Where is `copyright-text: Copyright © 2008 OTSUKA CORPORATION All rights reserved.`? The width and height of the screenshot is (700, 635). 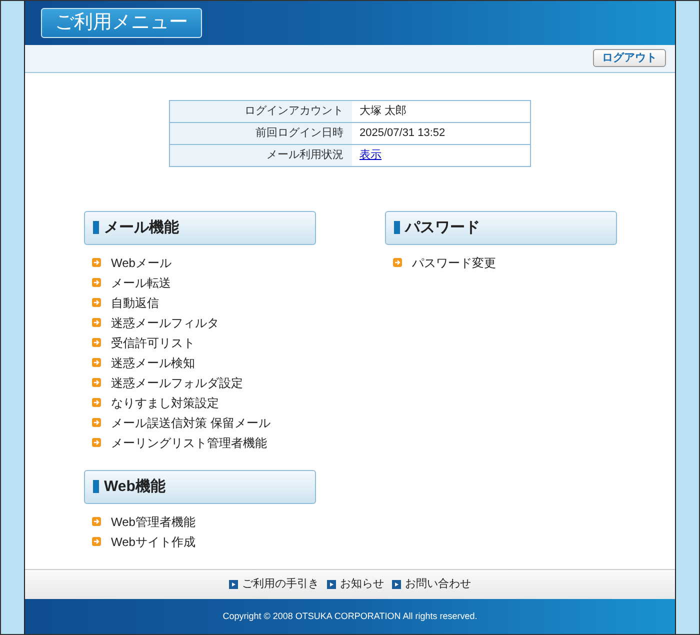
copyright-text: Copyright © 2008 OTSUKA CORPORATION All rights reserved. is located at coordinates (350, 616).